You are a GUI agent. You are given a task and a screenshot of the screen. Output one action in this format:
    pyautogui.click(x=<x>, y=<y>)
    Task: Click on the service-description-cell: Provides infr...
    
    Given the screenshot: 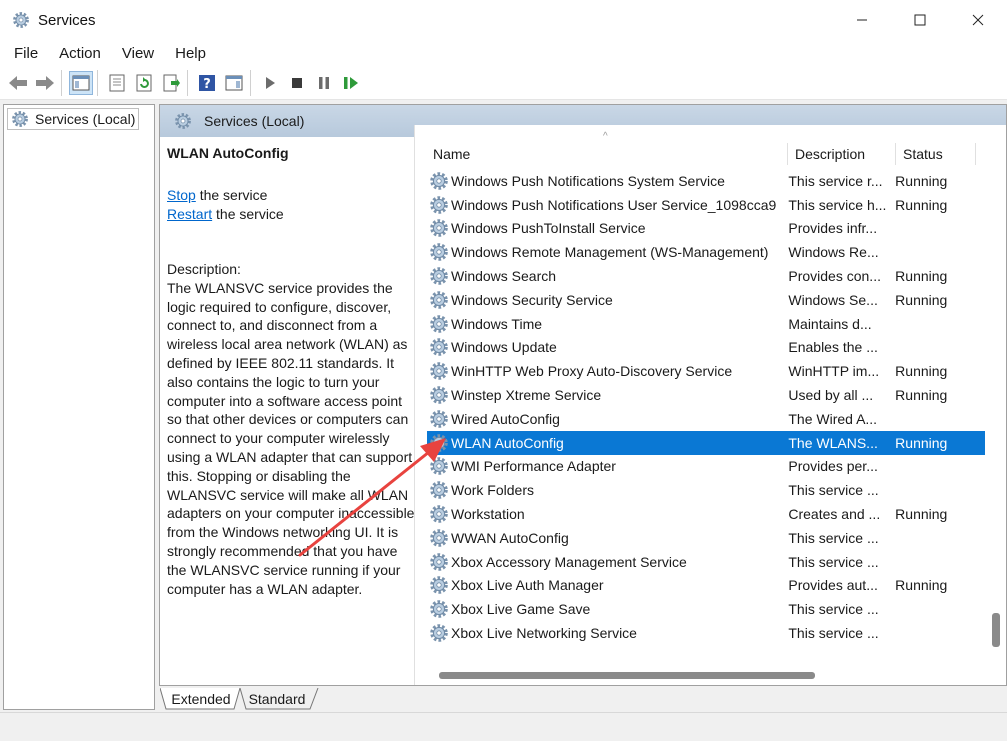 What is the action you would take?
    pyautogui.click(x=833, y=228)
    